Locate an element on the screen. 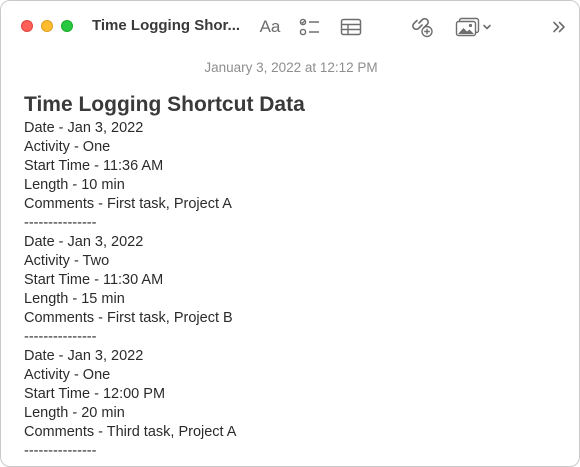 Image resolution: width=580 pixels, height=467 pixels. more-button is located at coordinates (559, 27).